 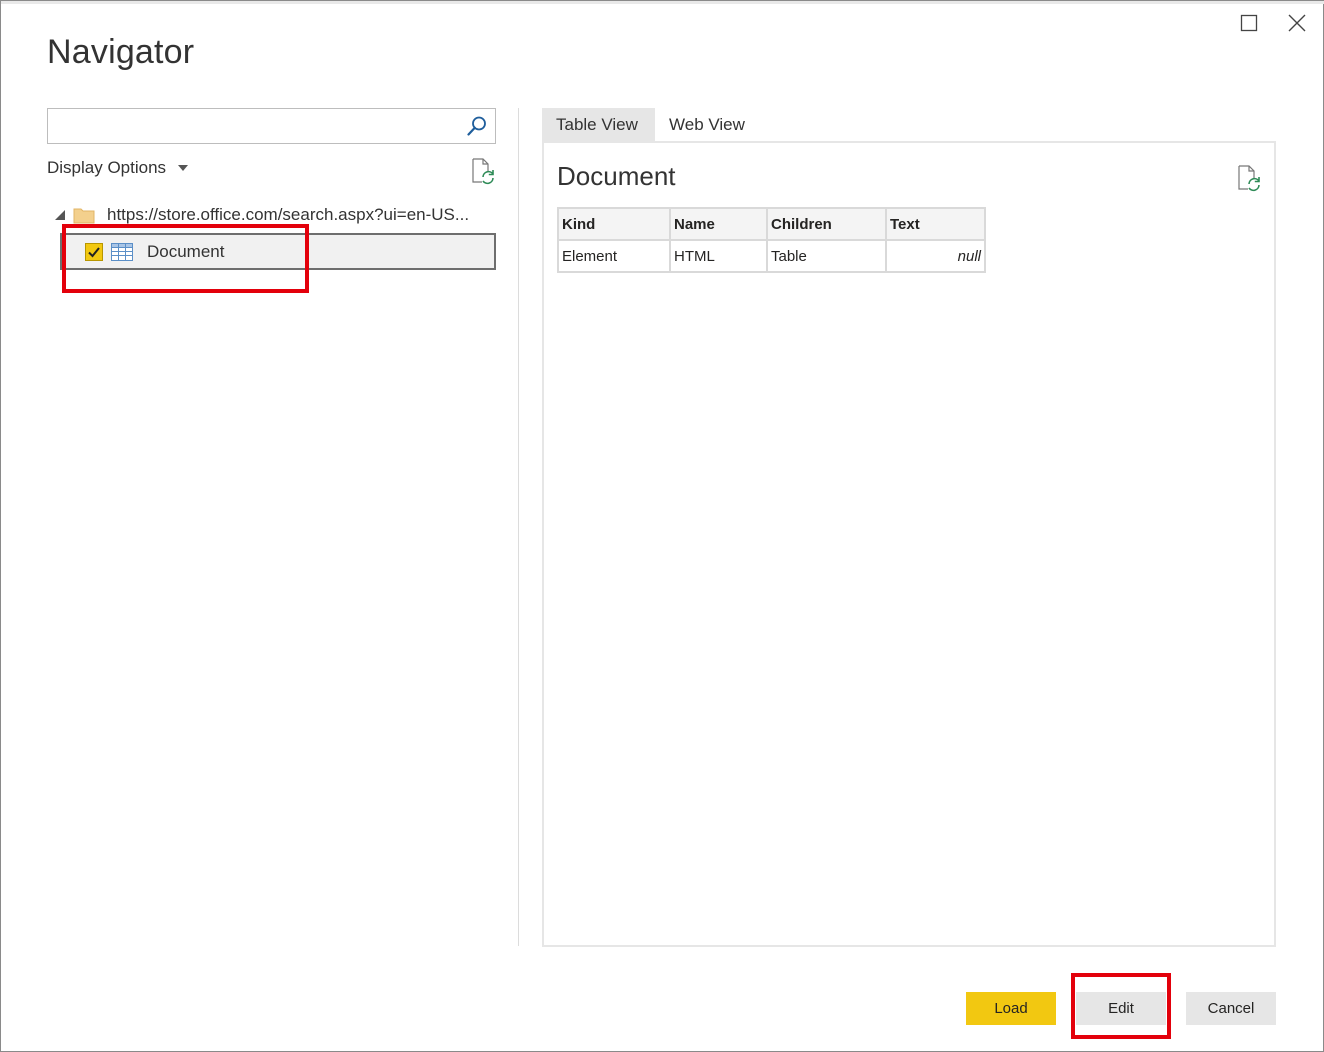 I want to click on top-strip, so click(x=662, y=2).